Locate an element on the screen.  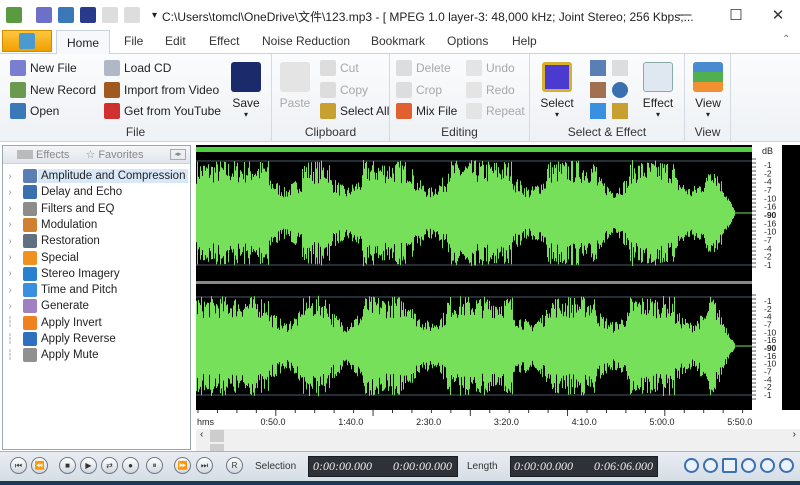
tab-home: Home is located at coordinates (83, 42).